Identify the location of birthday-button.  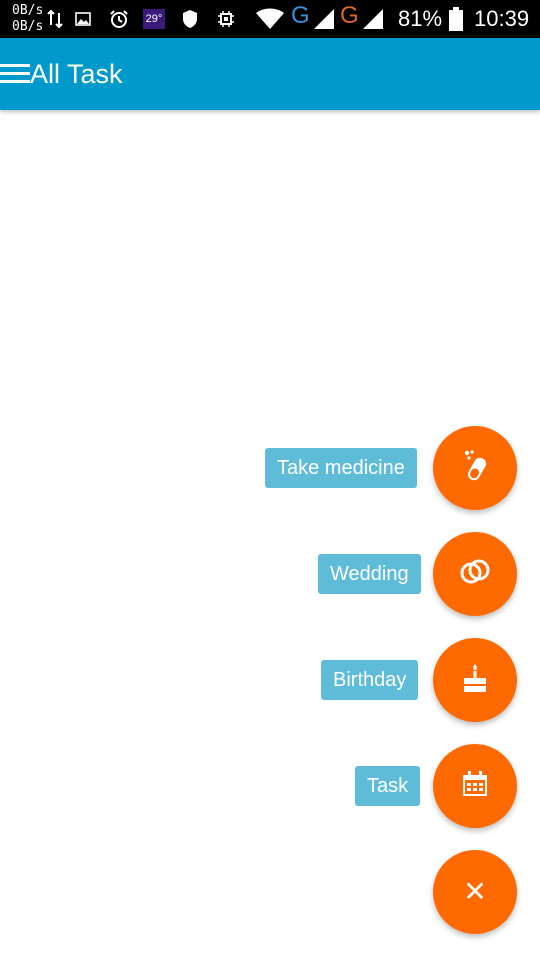
(475, 680).